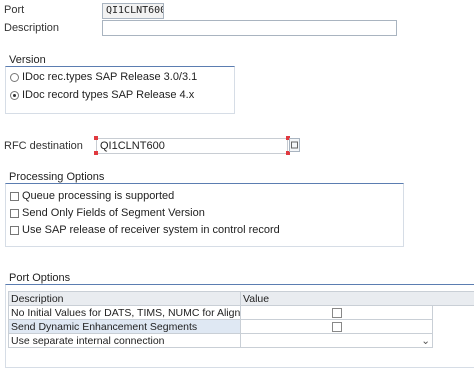  What do you see at coordinates (14, 213) in the screenshot?
I see `segment-version-checkbox` at bounding box center [14, 213].